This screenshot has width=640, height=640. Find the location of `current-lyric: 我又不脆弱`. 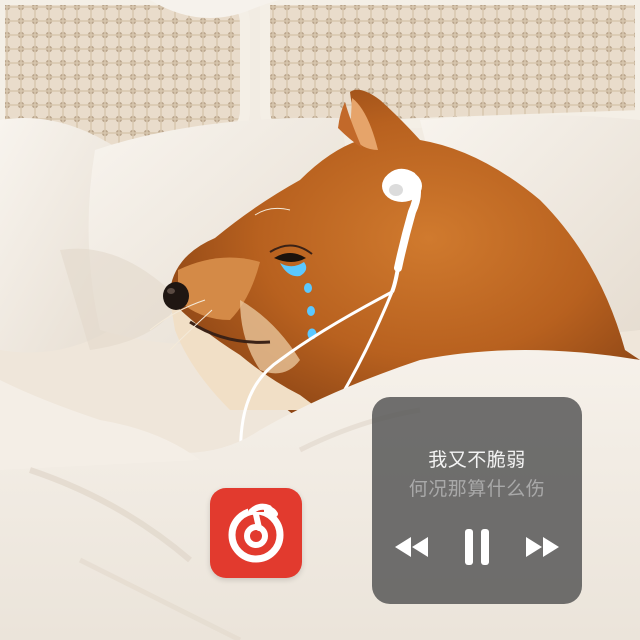

current-lyric: 我又不脆弱 is located at coordinates (477, 460).